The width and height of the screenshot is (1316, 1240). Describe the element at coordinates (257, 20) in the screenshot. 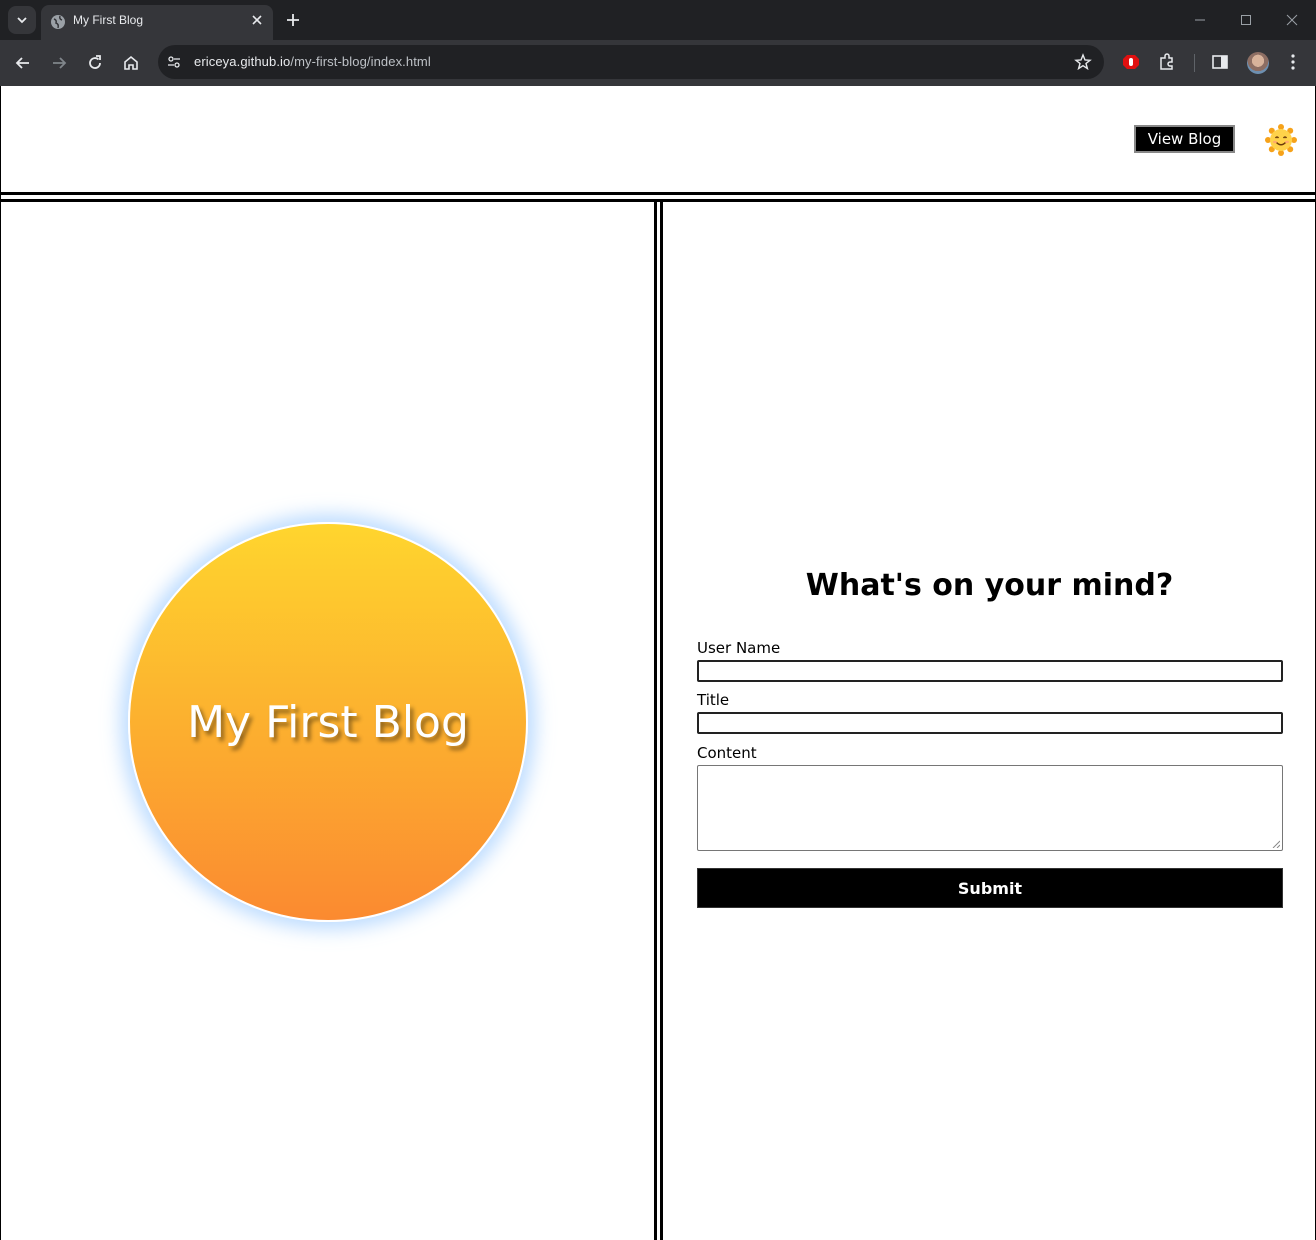

I see `close-icon` at that location.